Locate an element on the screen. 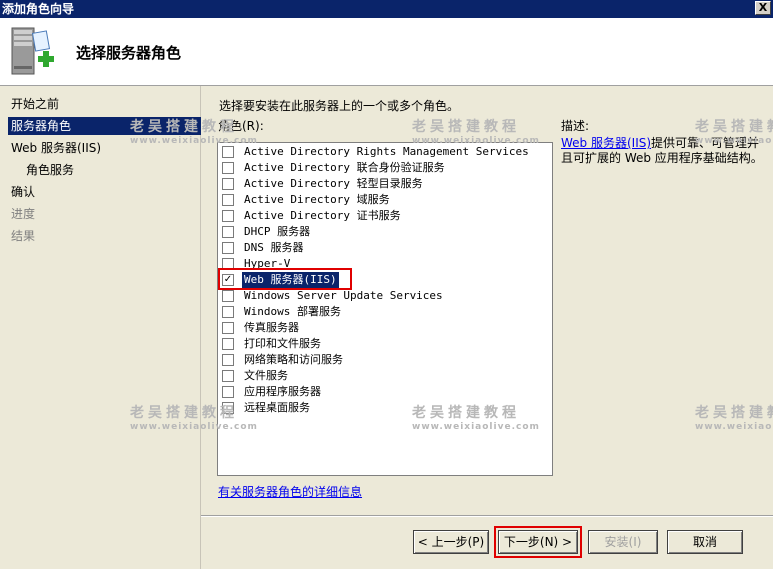 This screenshot has width=773, height=569. nav-item-web-server: Web 服务器(IIS) is located at coordinates (103, 148).